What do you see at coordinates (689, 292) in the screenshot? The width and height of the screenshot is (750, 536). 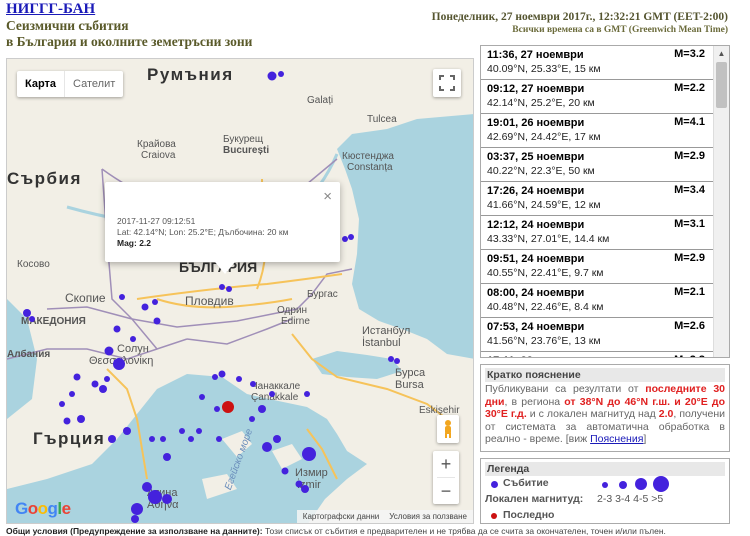 I see `quake-magnitude: M=2.1` at bounding box center [689, 292].